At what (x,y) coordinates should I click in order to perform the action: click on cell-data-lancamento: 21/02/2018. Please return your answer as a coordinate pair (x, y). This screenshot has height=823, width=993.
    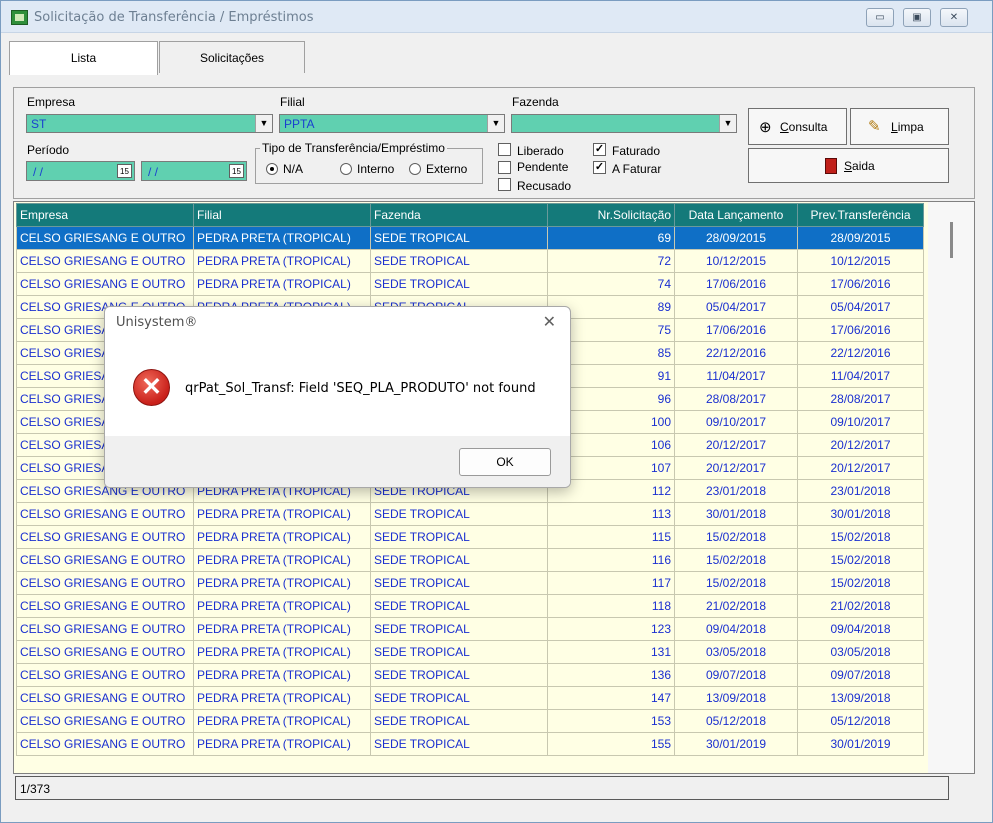
    Looking at the image, I should click on (736, 606).